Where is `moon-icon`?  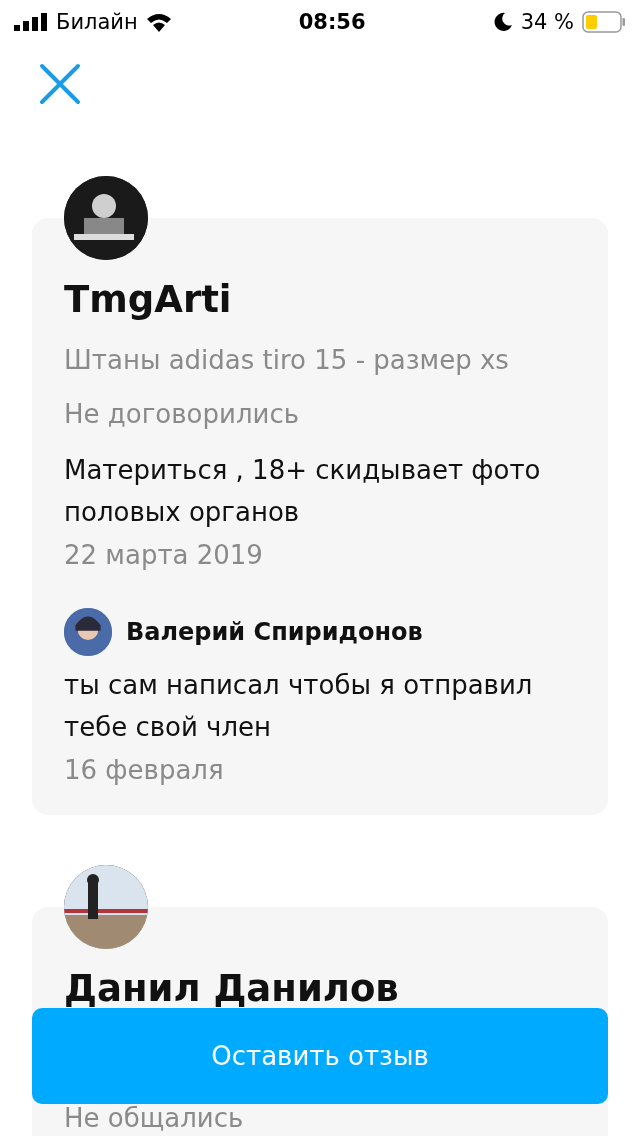
moon-icon is located at coordinates (502, 22).